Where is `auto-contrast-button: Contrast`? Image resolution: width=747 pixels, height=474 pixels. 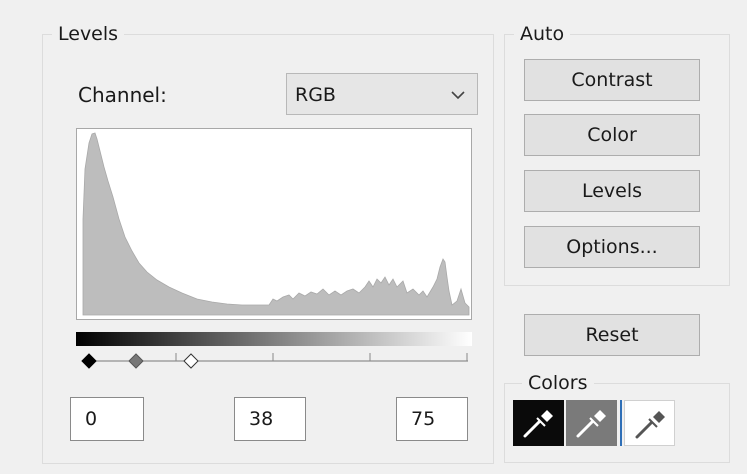
auto-contrast-button: Contrast is located at coordinates (612, 80).